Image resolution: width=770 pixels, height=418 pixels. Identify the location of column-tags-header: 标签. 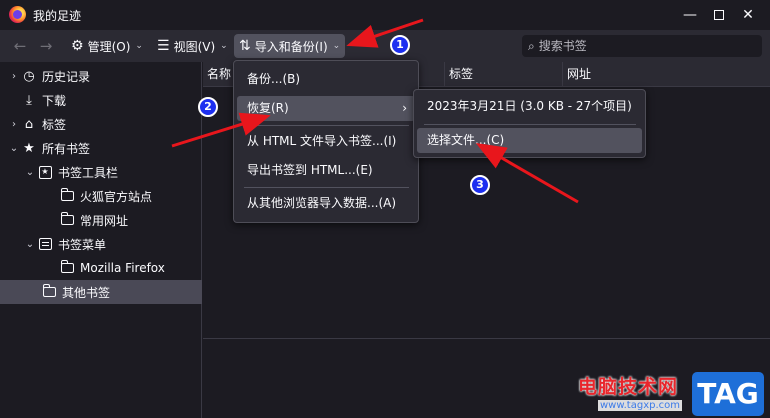
(503, 74).